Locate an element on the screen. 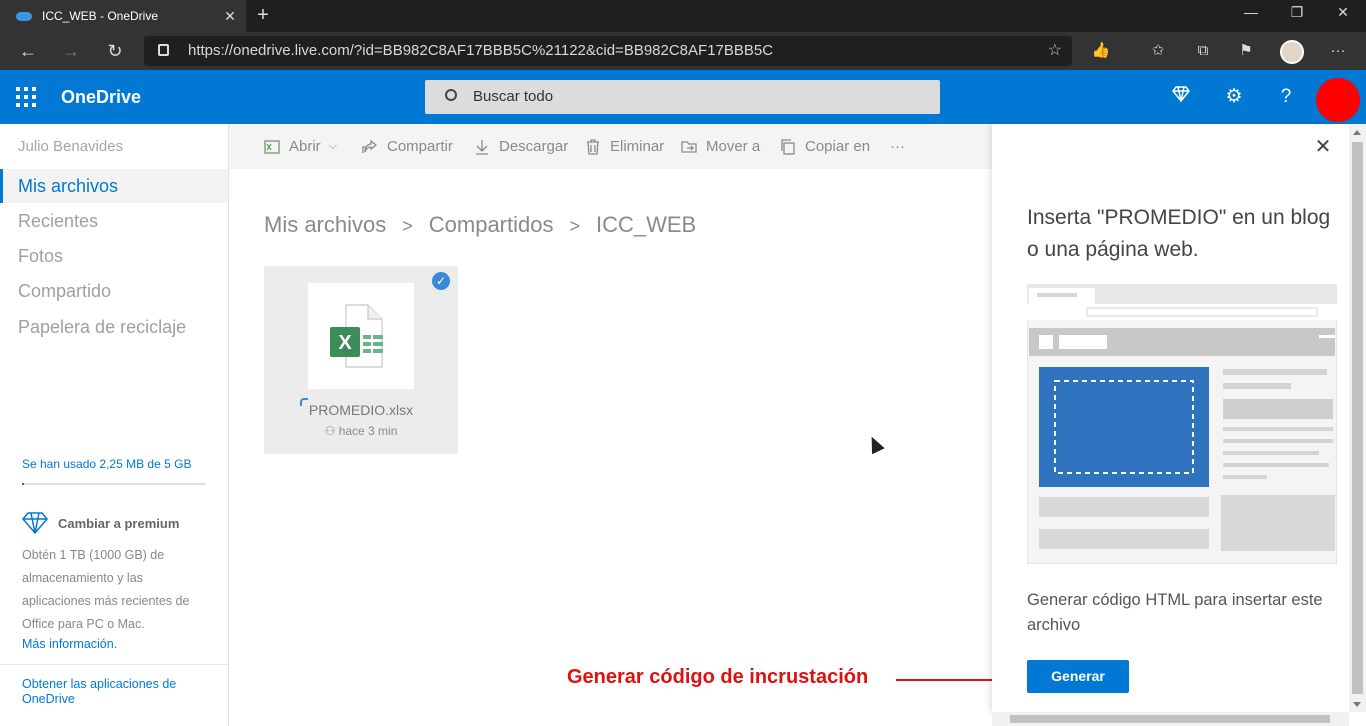 This screenshot has width=1366, height=726. file-thumbnail: X is located at coordinates (361, 336).